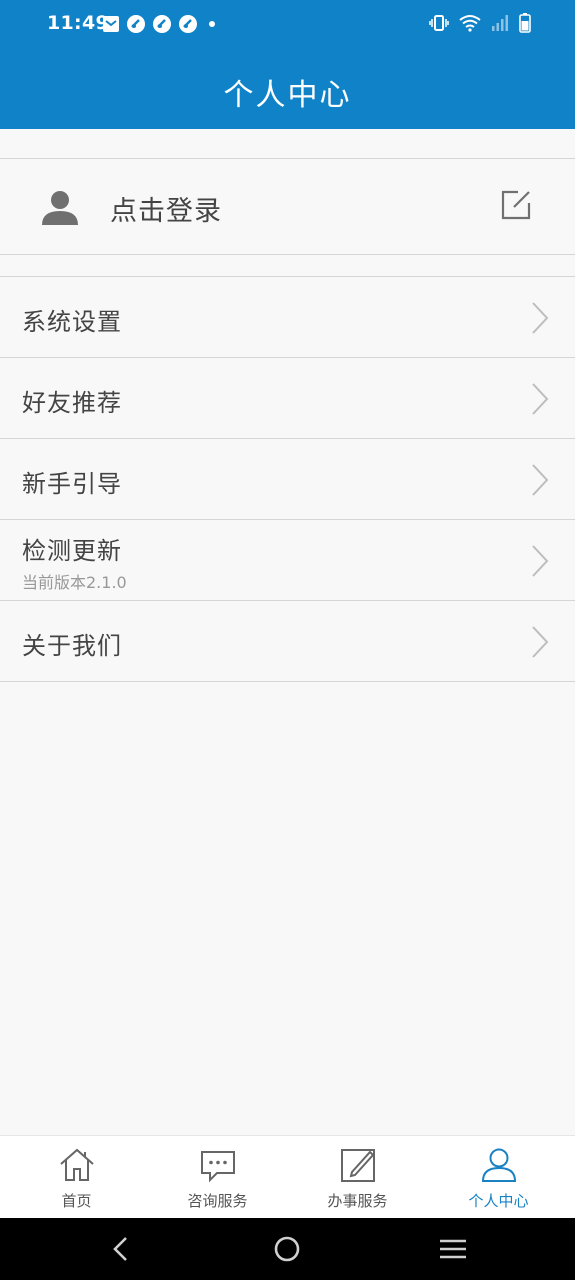 The width and height of the screenshot is (575, 1280). I want to click on bottom-tab-bar: 首页 咨询服务 办事服务 个人中心, so click(287, 1176).